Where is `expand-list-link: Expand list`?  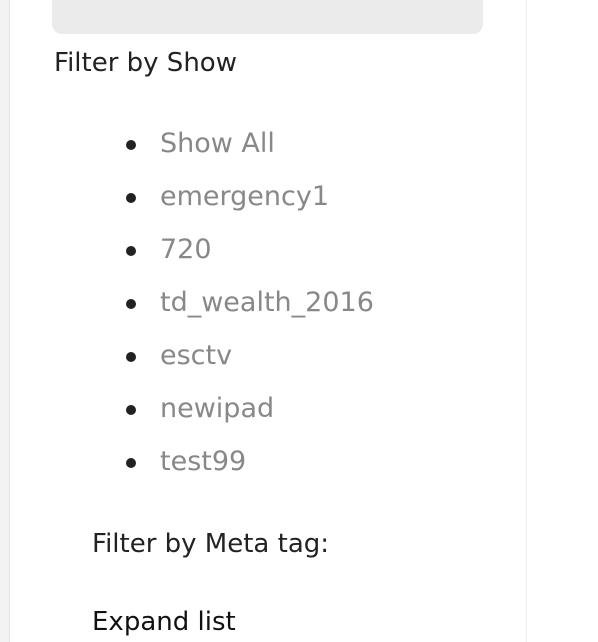
expand-list-link: Expand list is located at coordinates (164, 622).